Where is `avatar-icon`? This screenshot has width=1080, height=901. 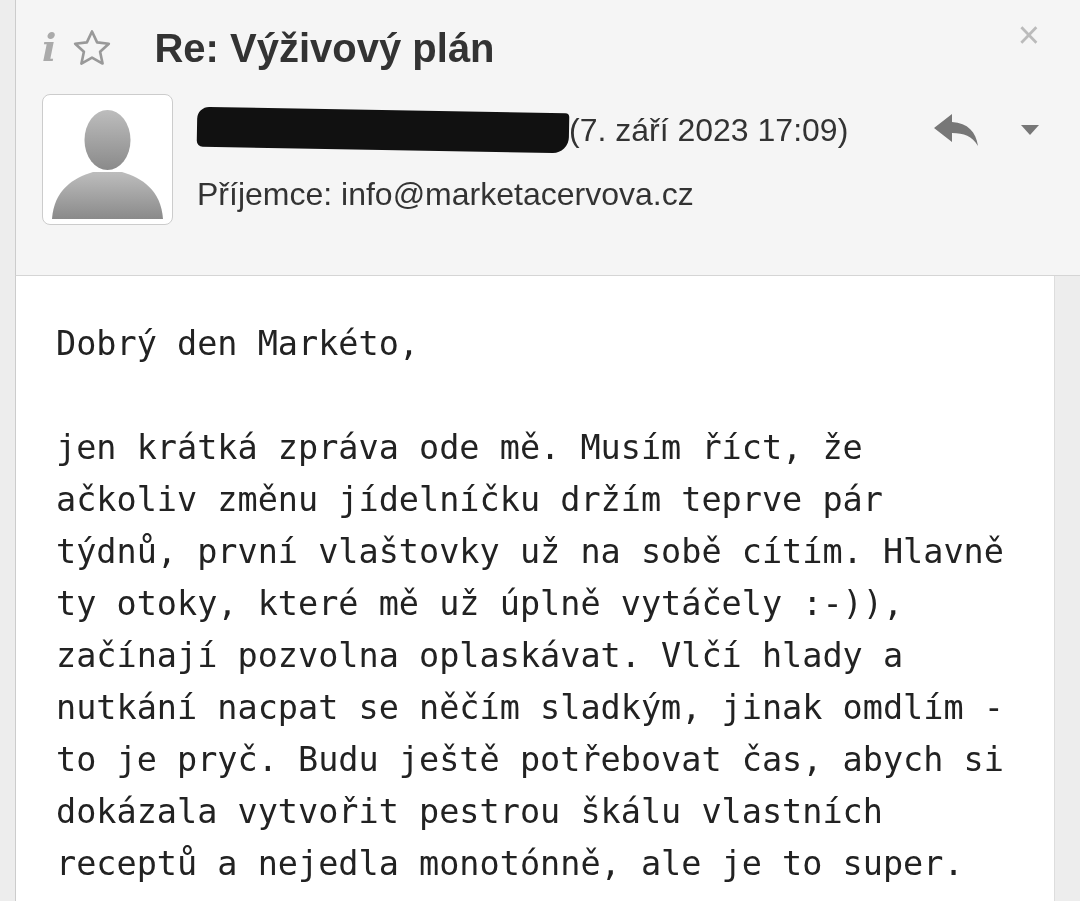 avatar-icon is located at coordinates (107, 159).